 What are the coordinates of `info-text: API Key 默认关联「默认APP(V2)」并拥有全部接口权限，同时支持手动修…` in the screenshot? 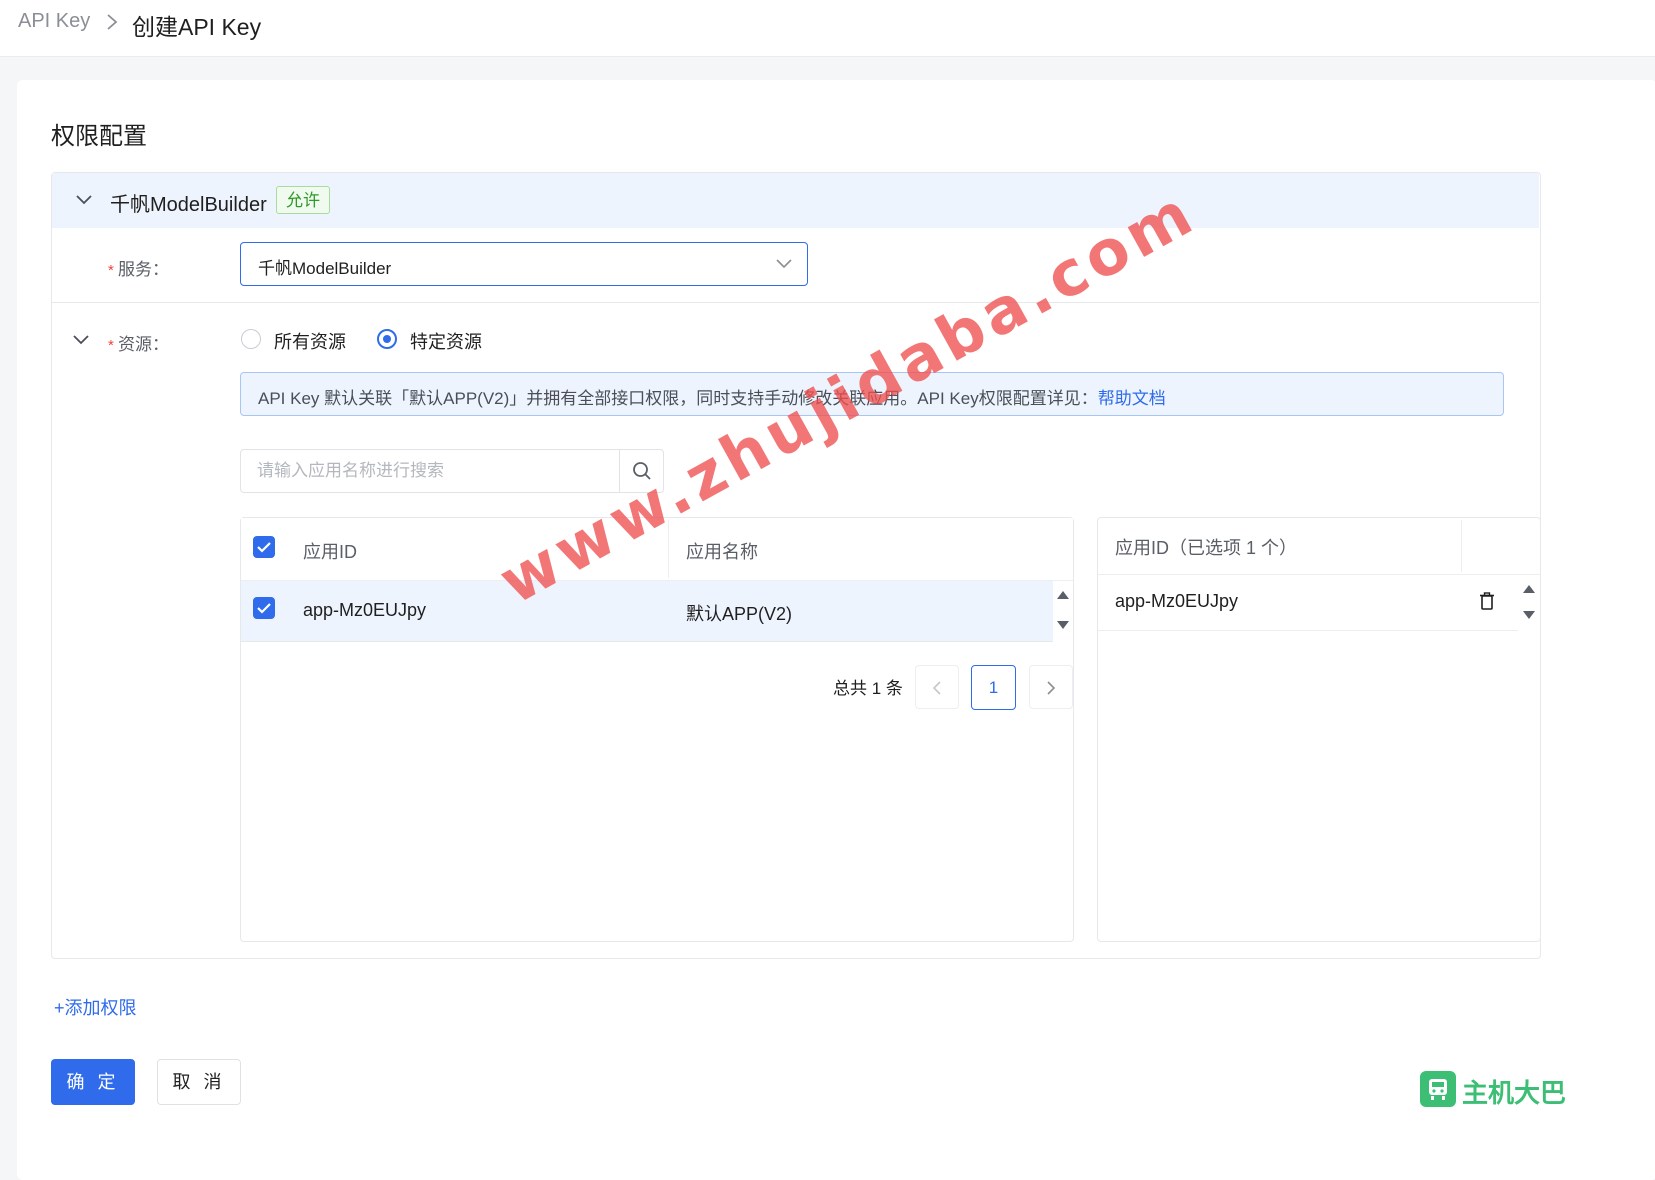 It's located at (712, 398).